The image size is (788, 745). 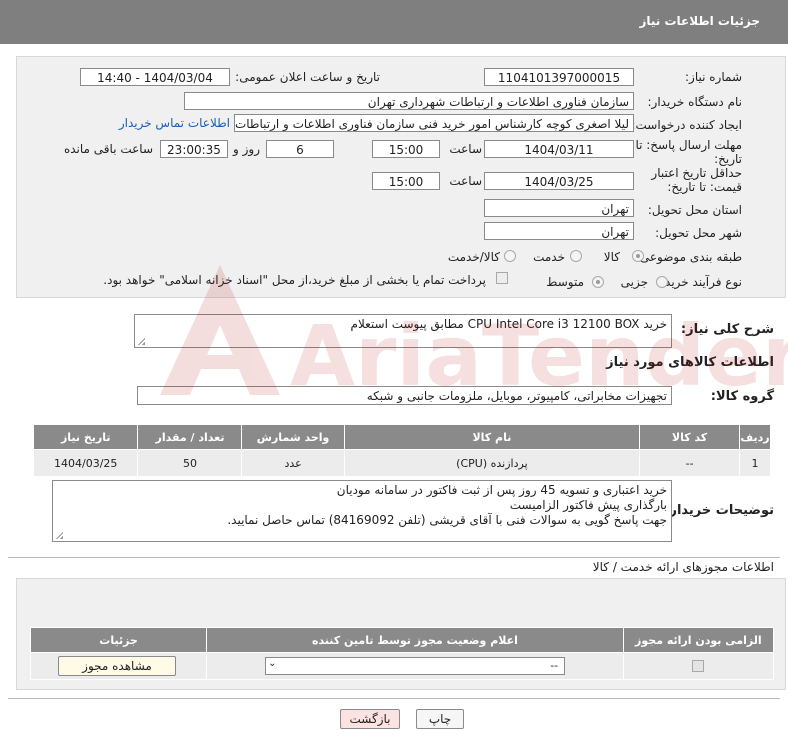 I want to click on creator-label: ایجاد کننده درخواست:, so click(x=686, y=125).